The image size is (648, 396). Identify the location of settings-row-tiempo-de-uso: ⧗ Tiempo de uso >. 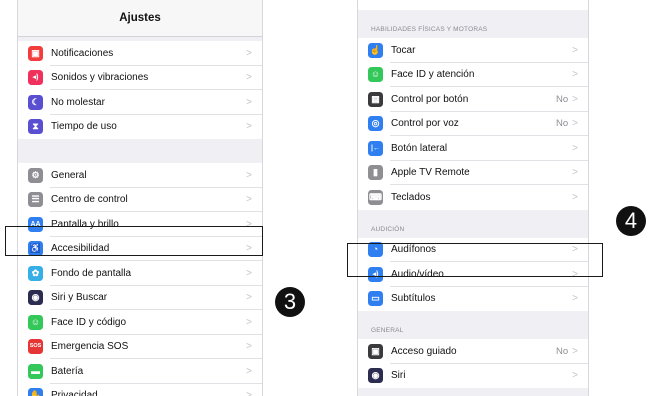
(140, 127).